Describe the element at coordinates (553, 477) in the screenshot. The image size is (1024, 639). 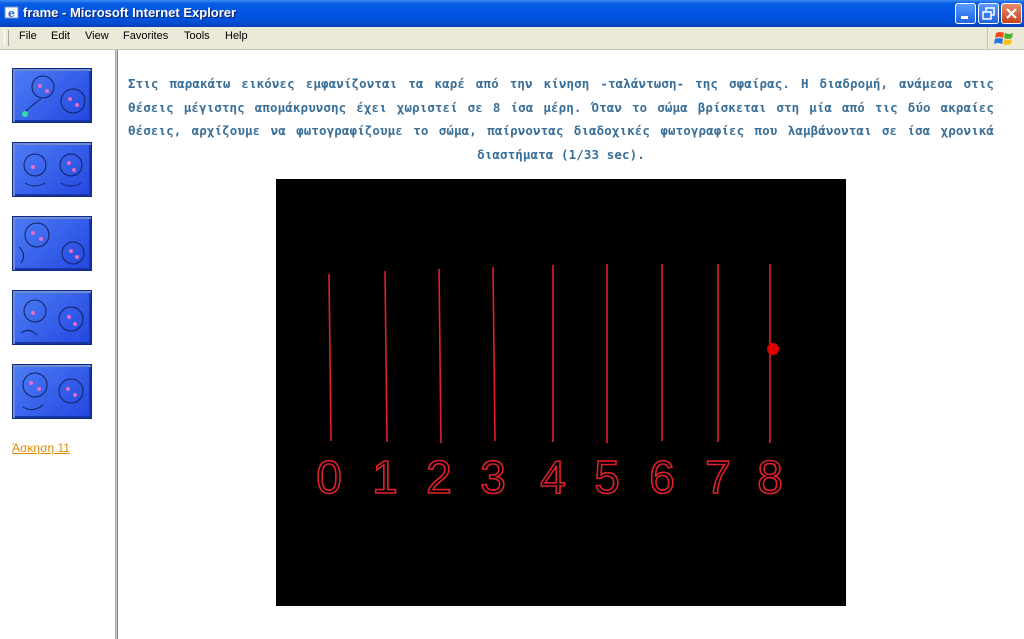
I see `frame-label-4: 4` at that location.